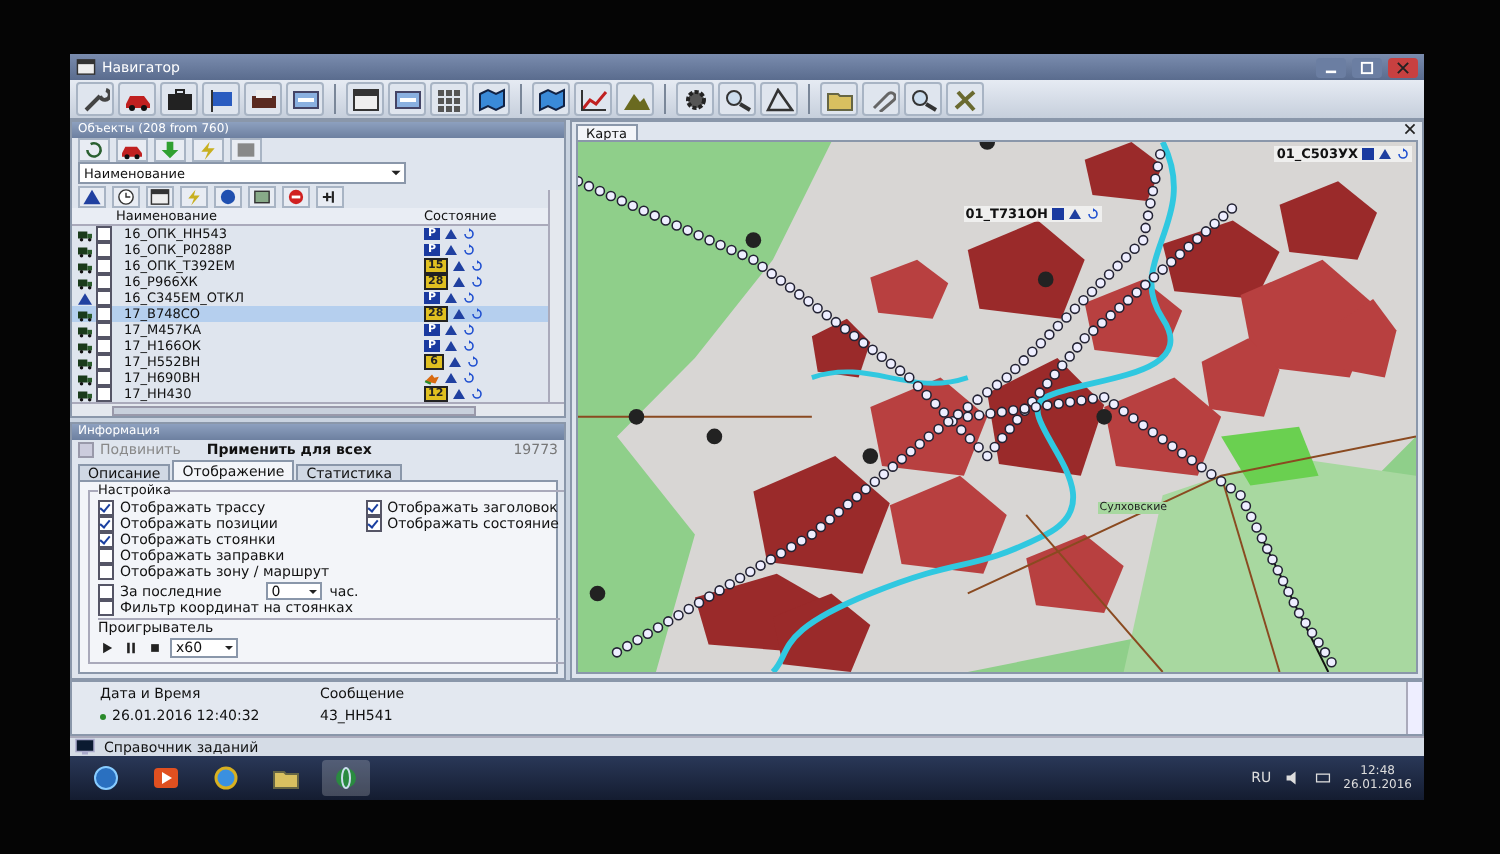 The width and height of the screenshot is (1500, 854). I want to click on speaker-icon, so click(1292, 778).